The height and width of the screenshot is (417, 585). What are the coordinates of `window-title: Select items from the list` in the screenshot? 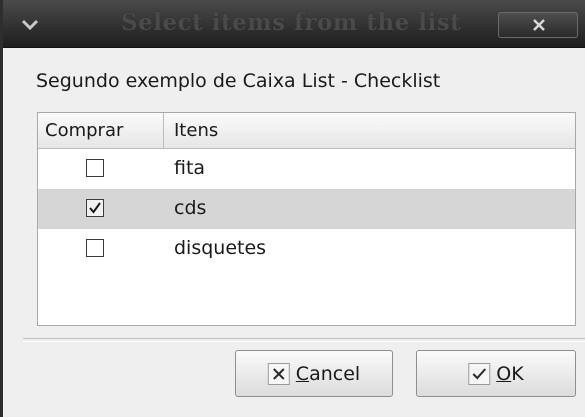 It's located at (291, 22).